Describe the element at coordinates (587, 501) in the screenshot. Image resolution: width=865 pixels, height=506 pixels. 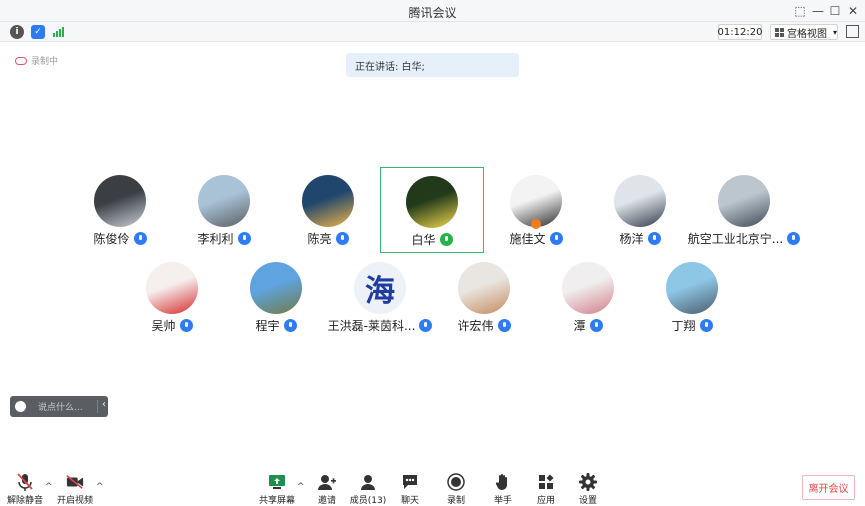
I see `settings-label: 设置` at that location.